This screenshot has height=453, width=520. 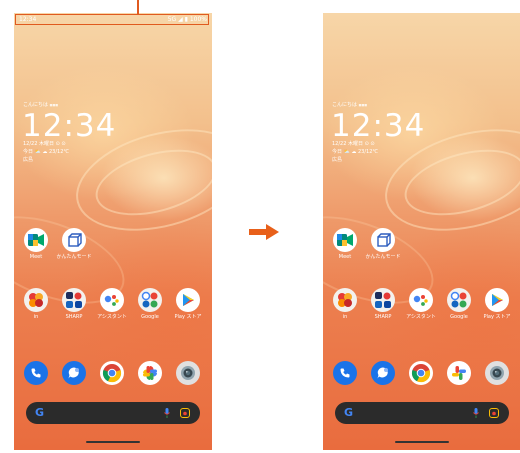 What do you see at coordinates (264, 232) in the screenshot?
I see `right-arrow-icon` at bounding box center [264, 232].